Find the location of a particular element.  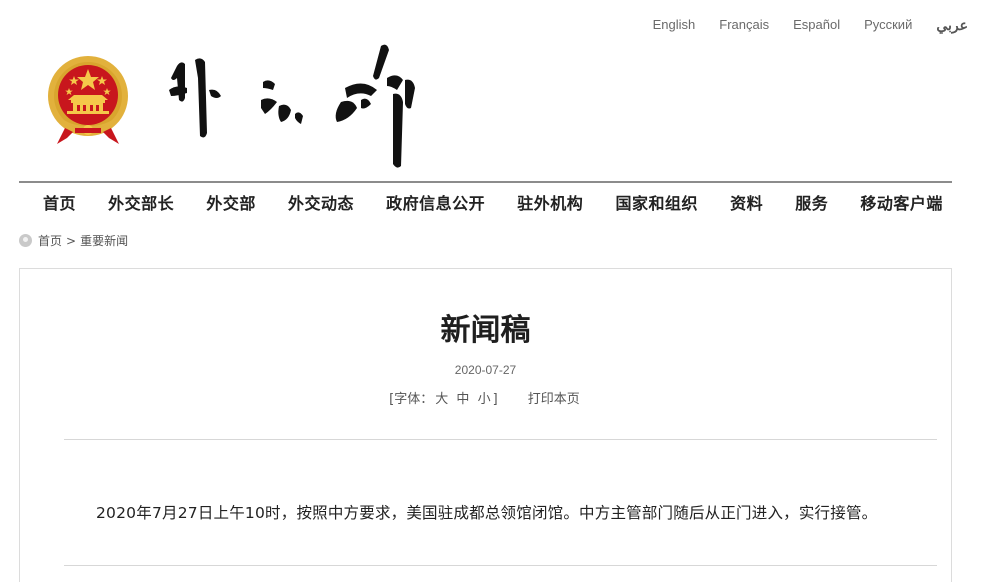

language-bar: English Français Español Русский عربي is located at coordinates (798, 25).